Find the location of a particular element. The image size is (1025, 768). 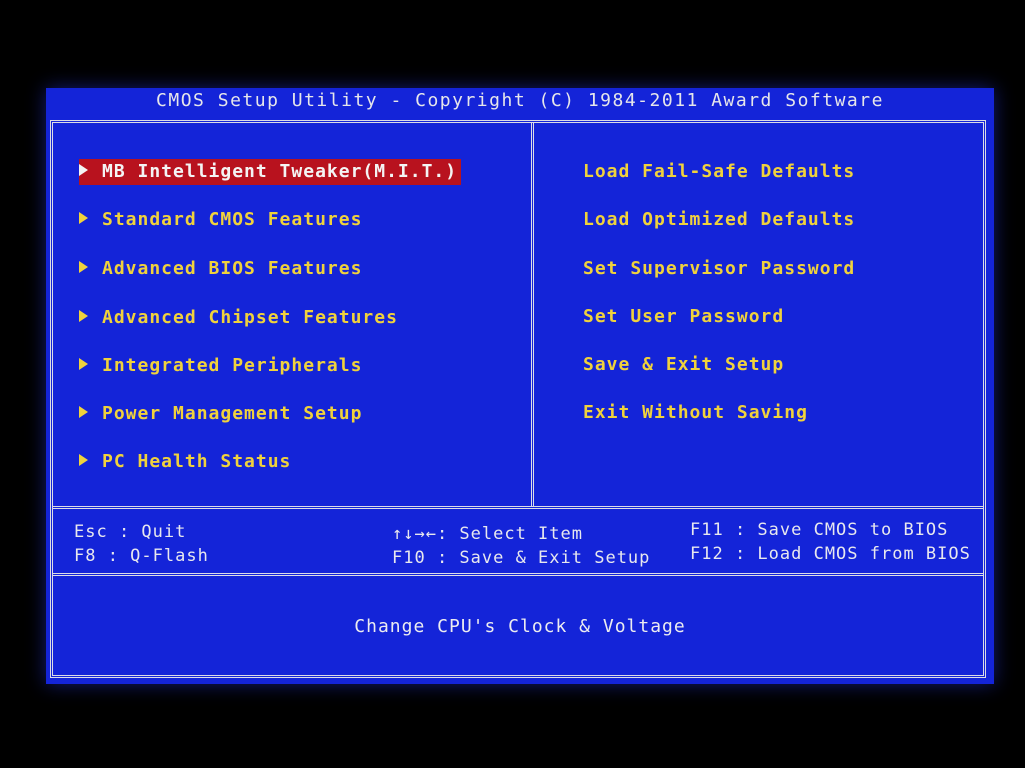

help-esc-quit: Esc : Quit is located at coordinates (130, 532).